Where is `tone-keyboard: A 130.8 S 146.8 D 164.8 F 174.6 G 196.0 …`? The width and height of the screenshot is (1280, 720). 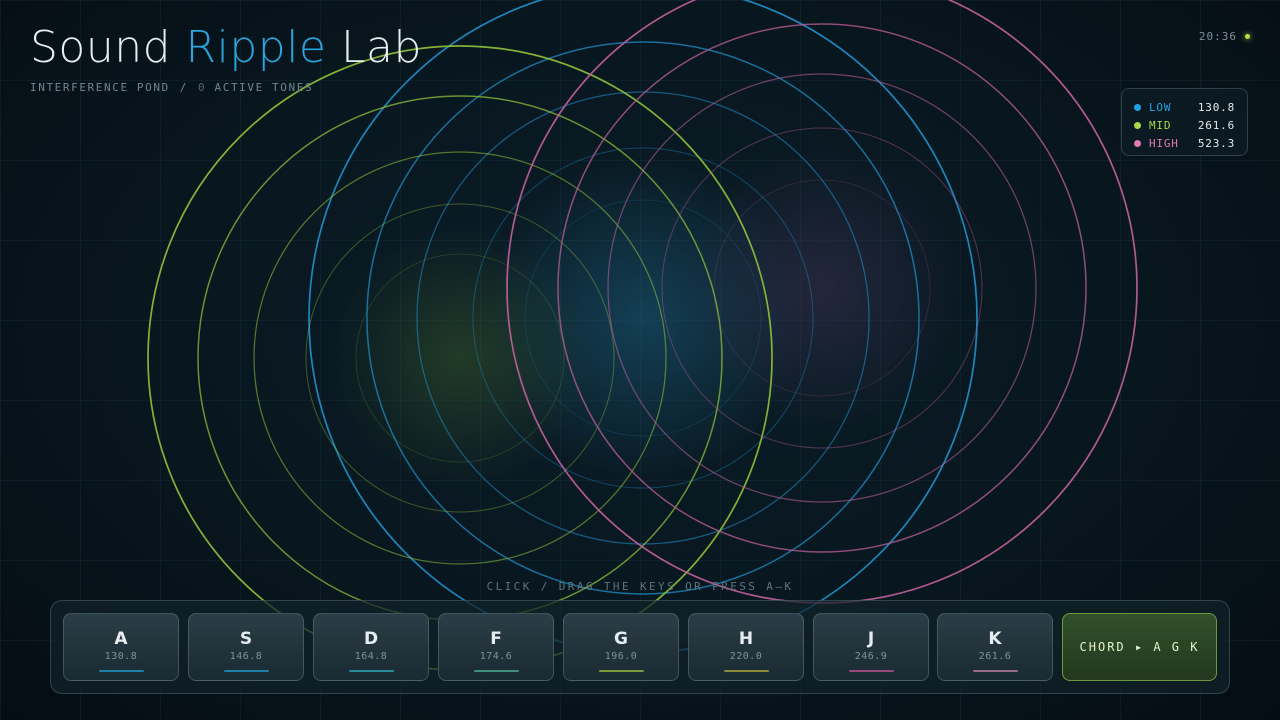
tone-keyboard: A 130.8 S 146.8 D 164.8 F 174.6 G 196.0 … is located at coordinates (640, 647).